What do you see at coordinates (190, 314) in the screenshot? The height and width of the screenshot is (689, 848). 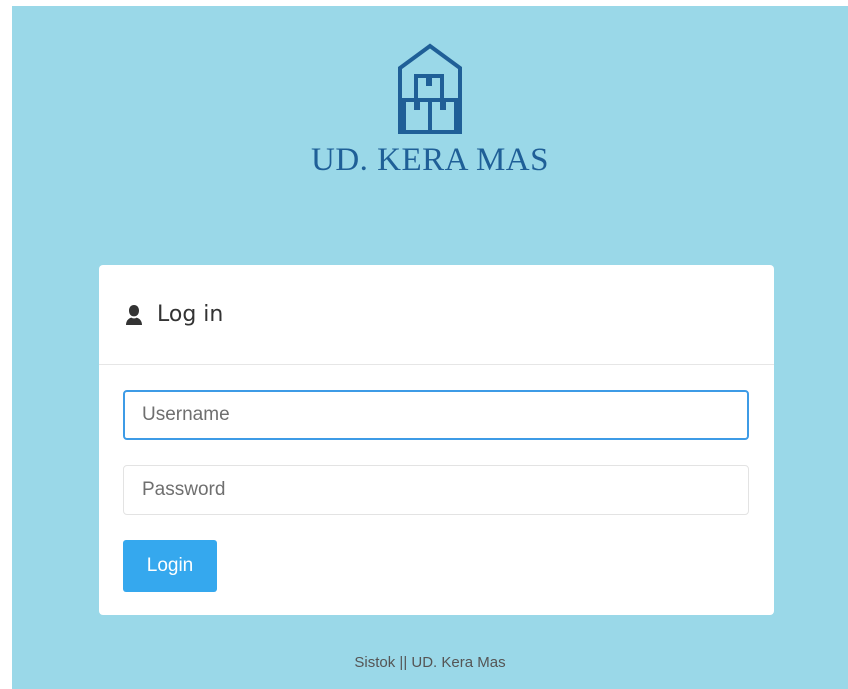 I see `panel-title: Log in` at bounding box center [190, 314].